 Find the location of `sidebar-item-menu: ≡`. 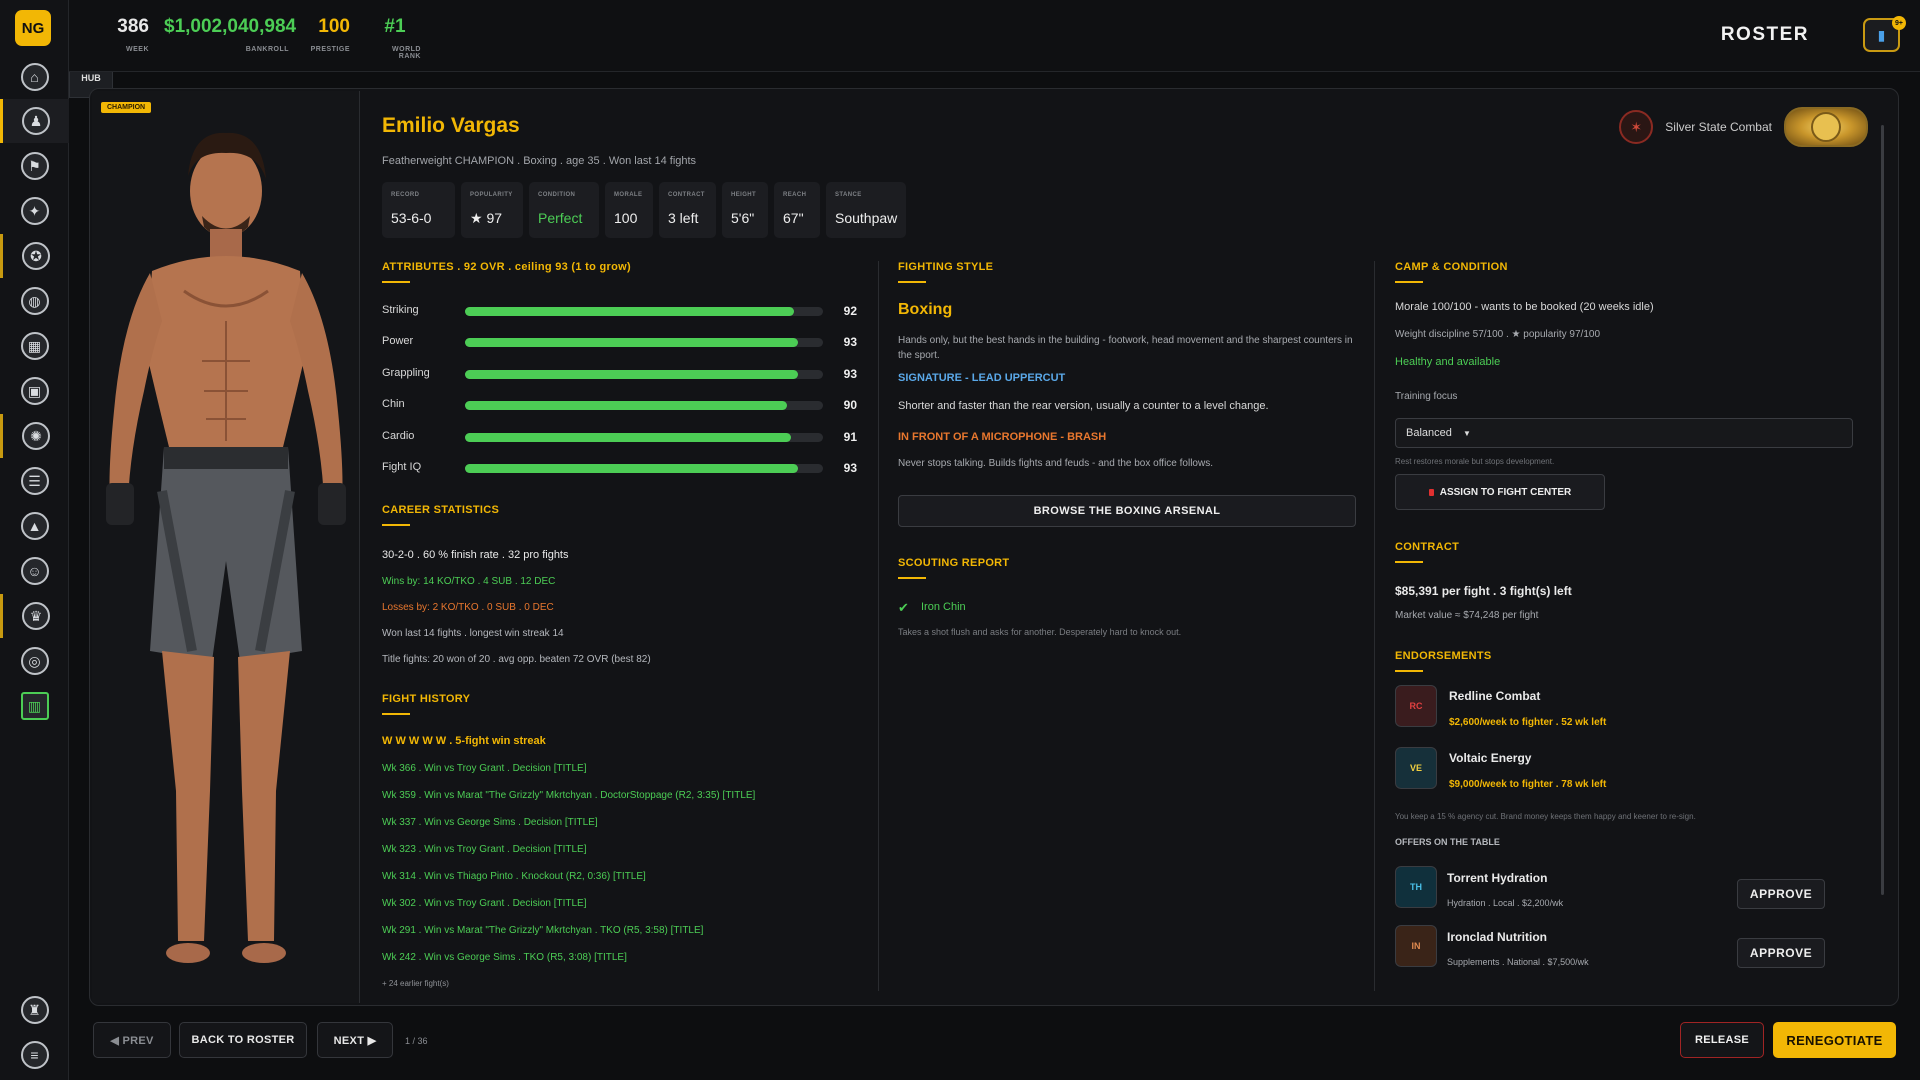

sidebar-item-menu: ≡ is located at coordinates (34, 1055).